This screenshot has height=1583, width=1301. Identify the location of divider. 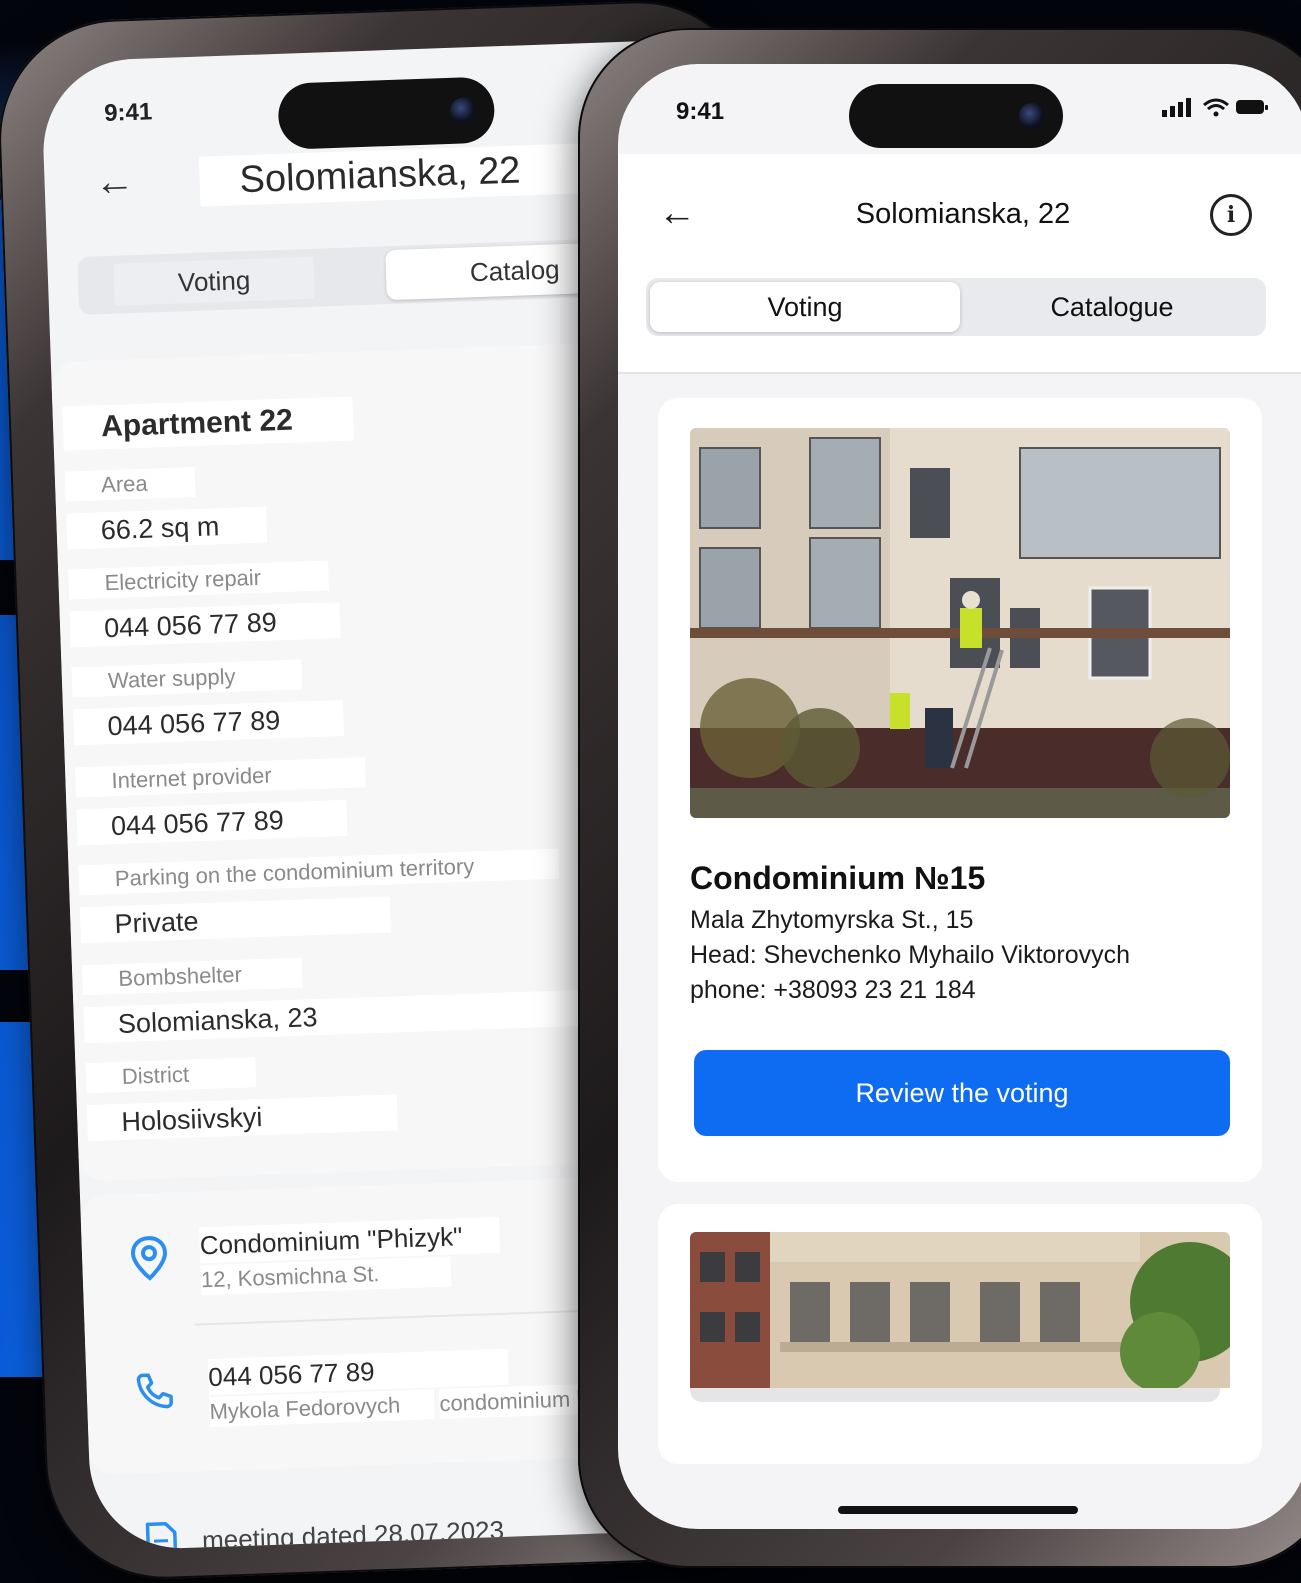
(959, 373).